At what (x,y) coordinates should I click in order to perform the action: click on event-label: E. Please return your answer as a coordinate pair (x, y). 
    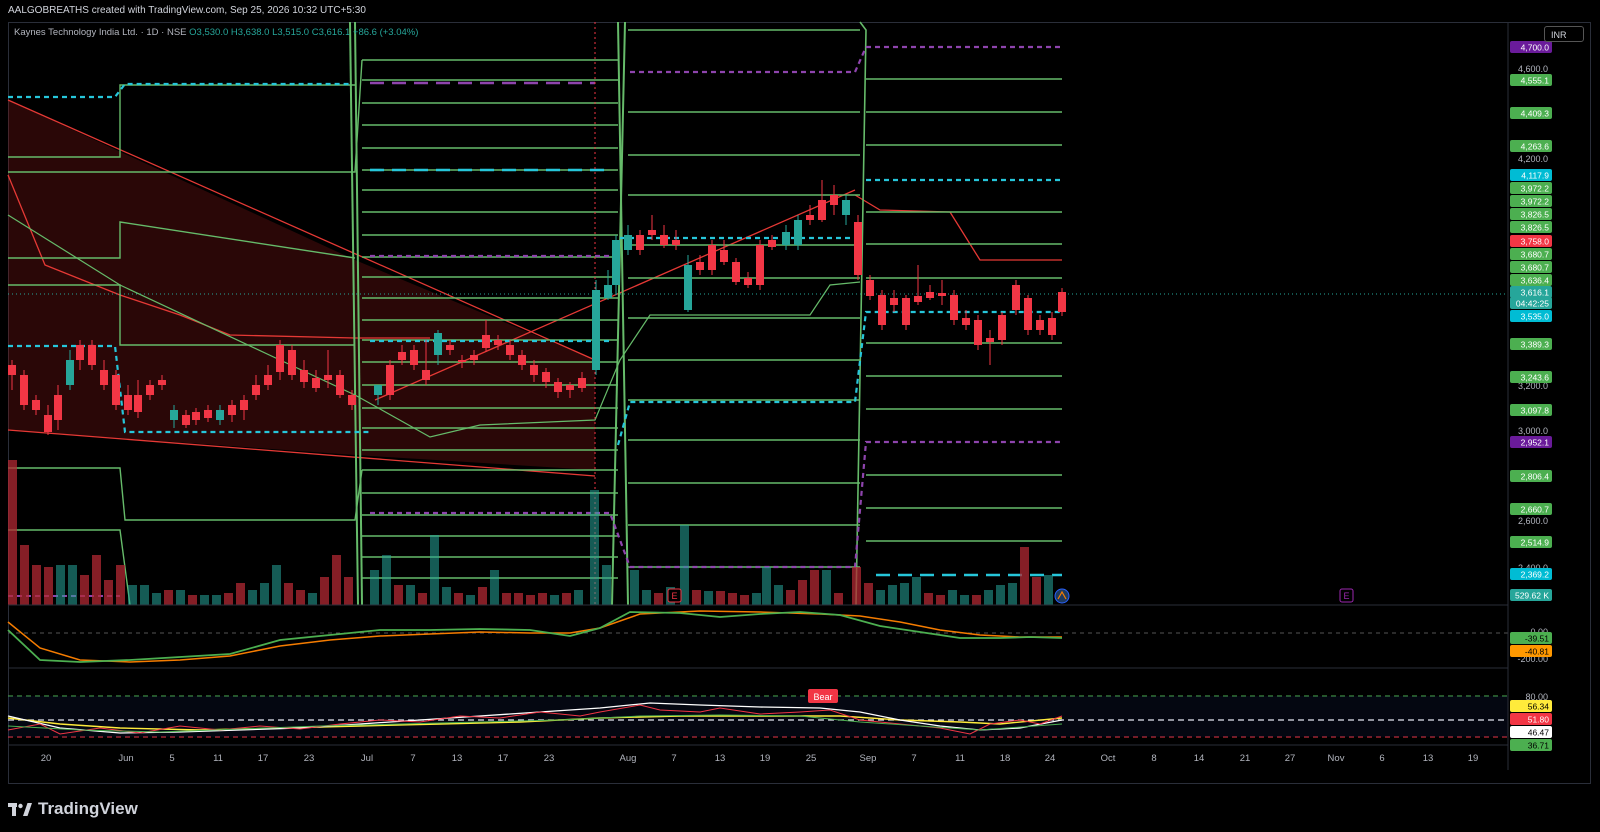
    Looking at the image, I should click on (1346, 596).